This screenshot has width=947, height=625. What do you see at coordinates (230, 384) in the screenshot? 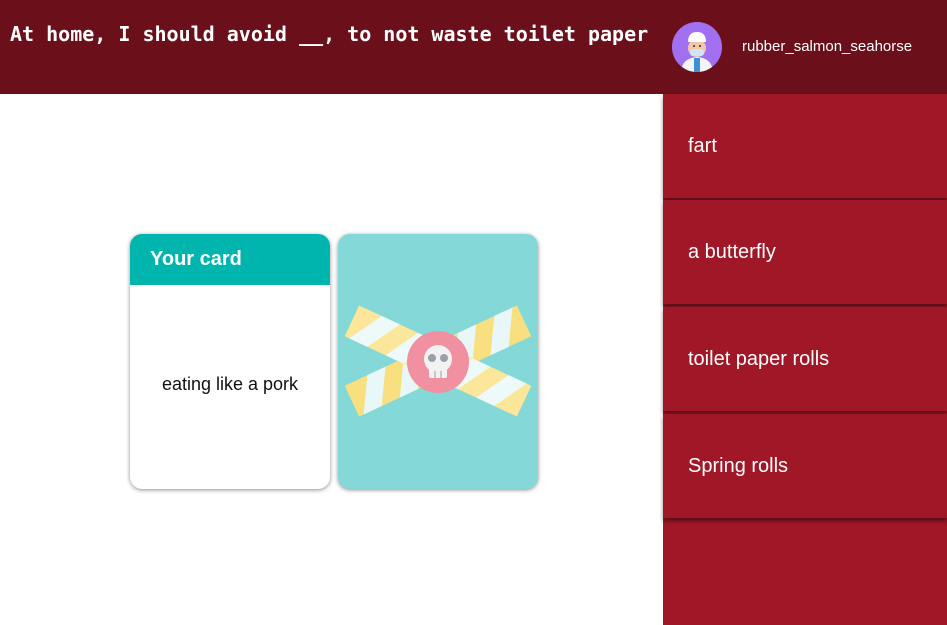
I see `card-text: eating like a pork` at bounding box center [230, 384].